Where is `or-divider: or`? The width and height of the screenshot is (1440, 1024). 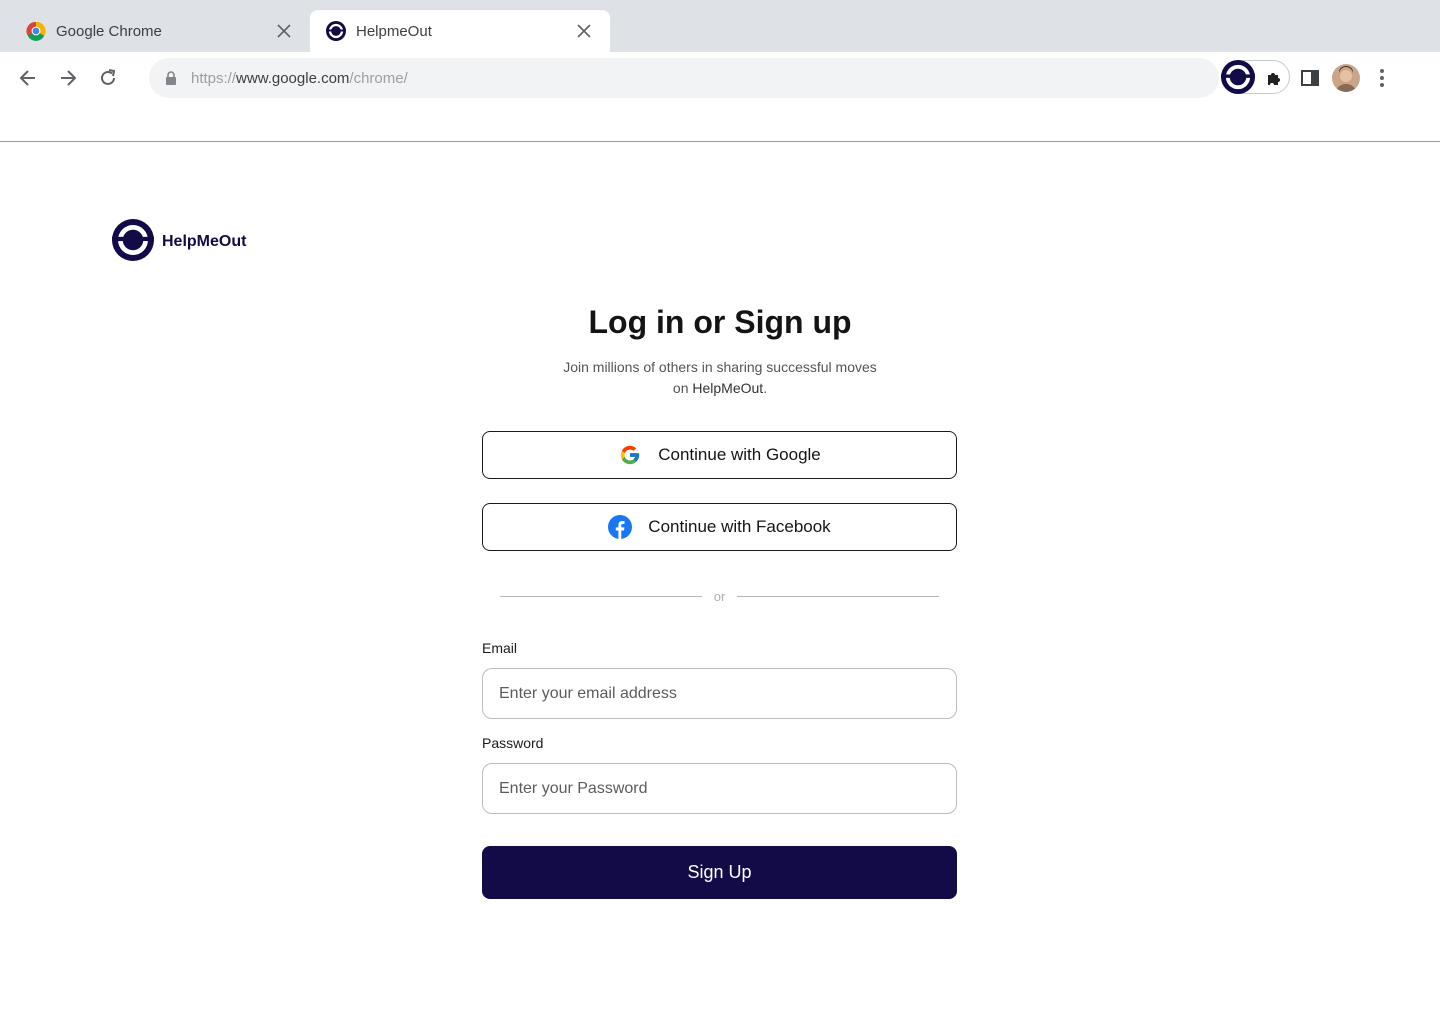 or-divider: or is located at coordinates (719, 596).